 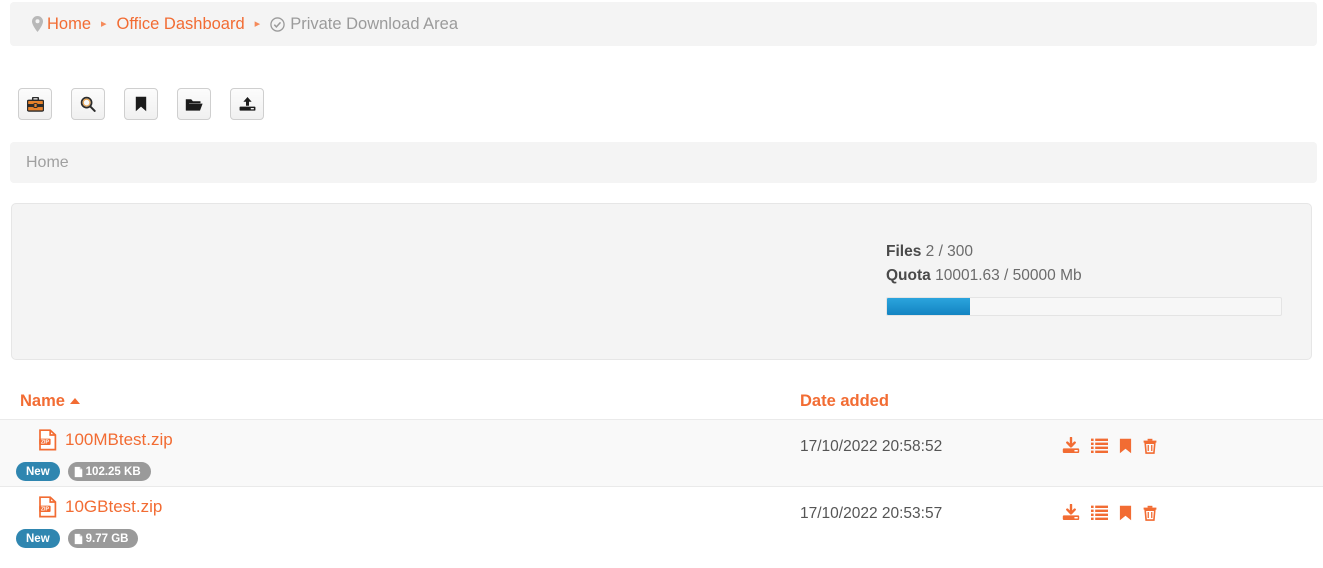 I want to click on file-size-badge: 9.77 GB, so click(x=103, y=538).